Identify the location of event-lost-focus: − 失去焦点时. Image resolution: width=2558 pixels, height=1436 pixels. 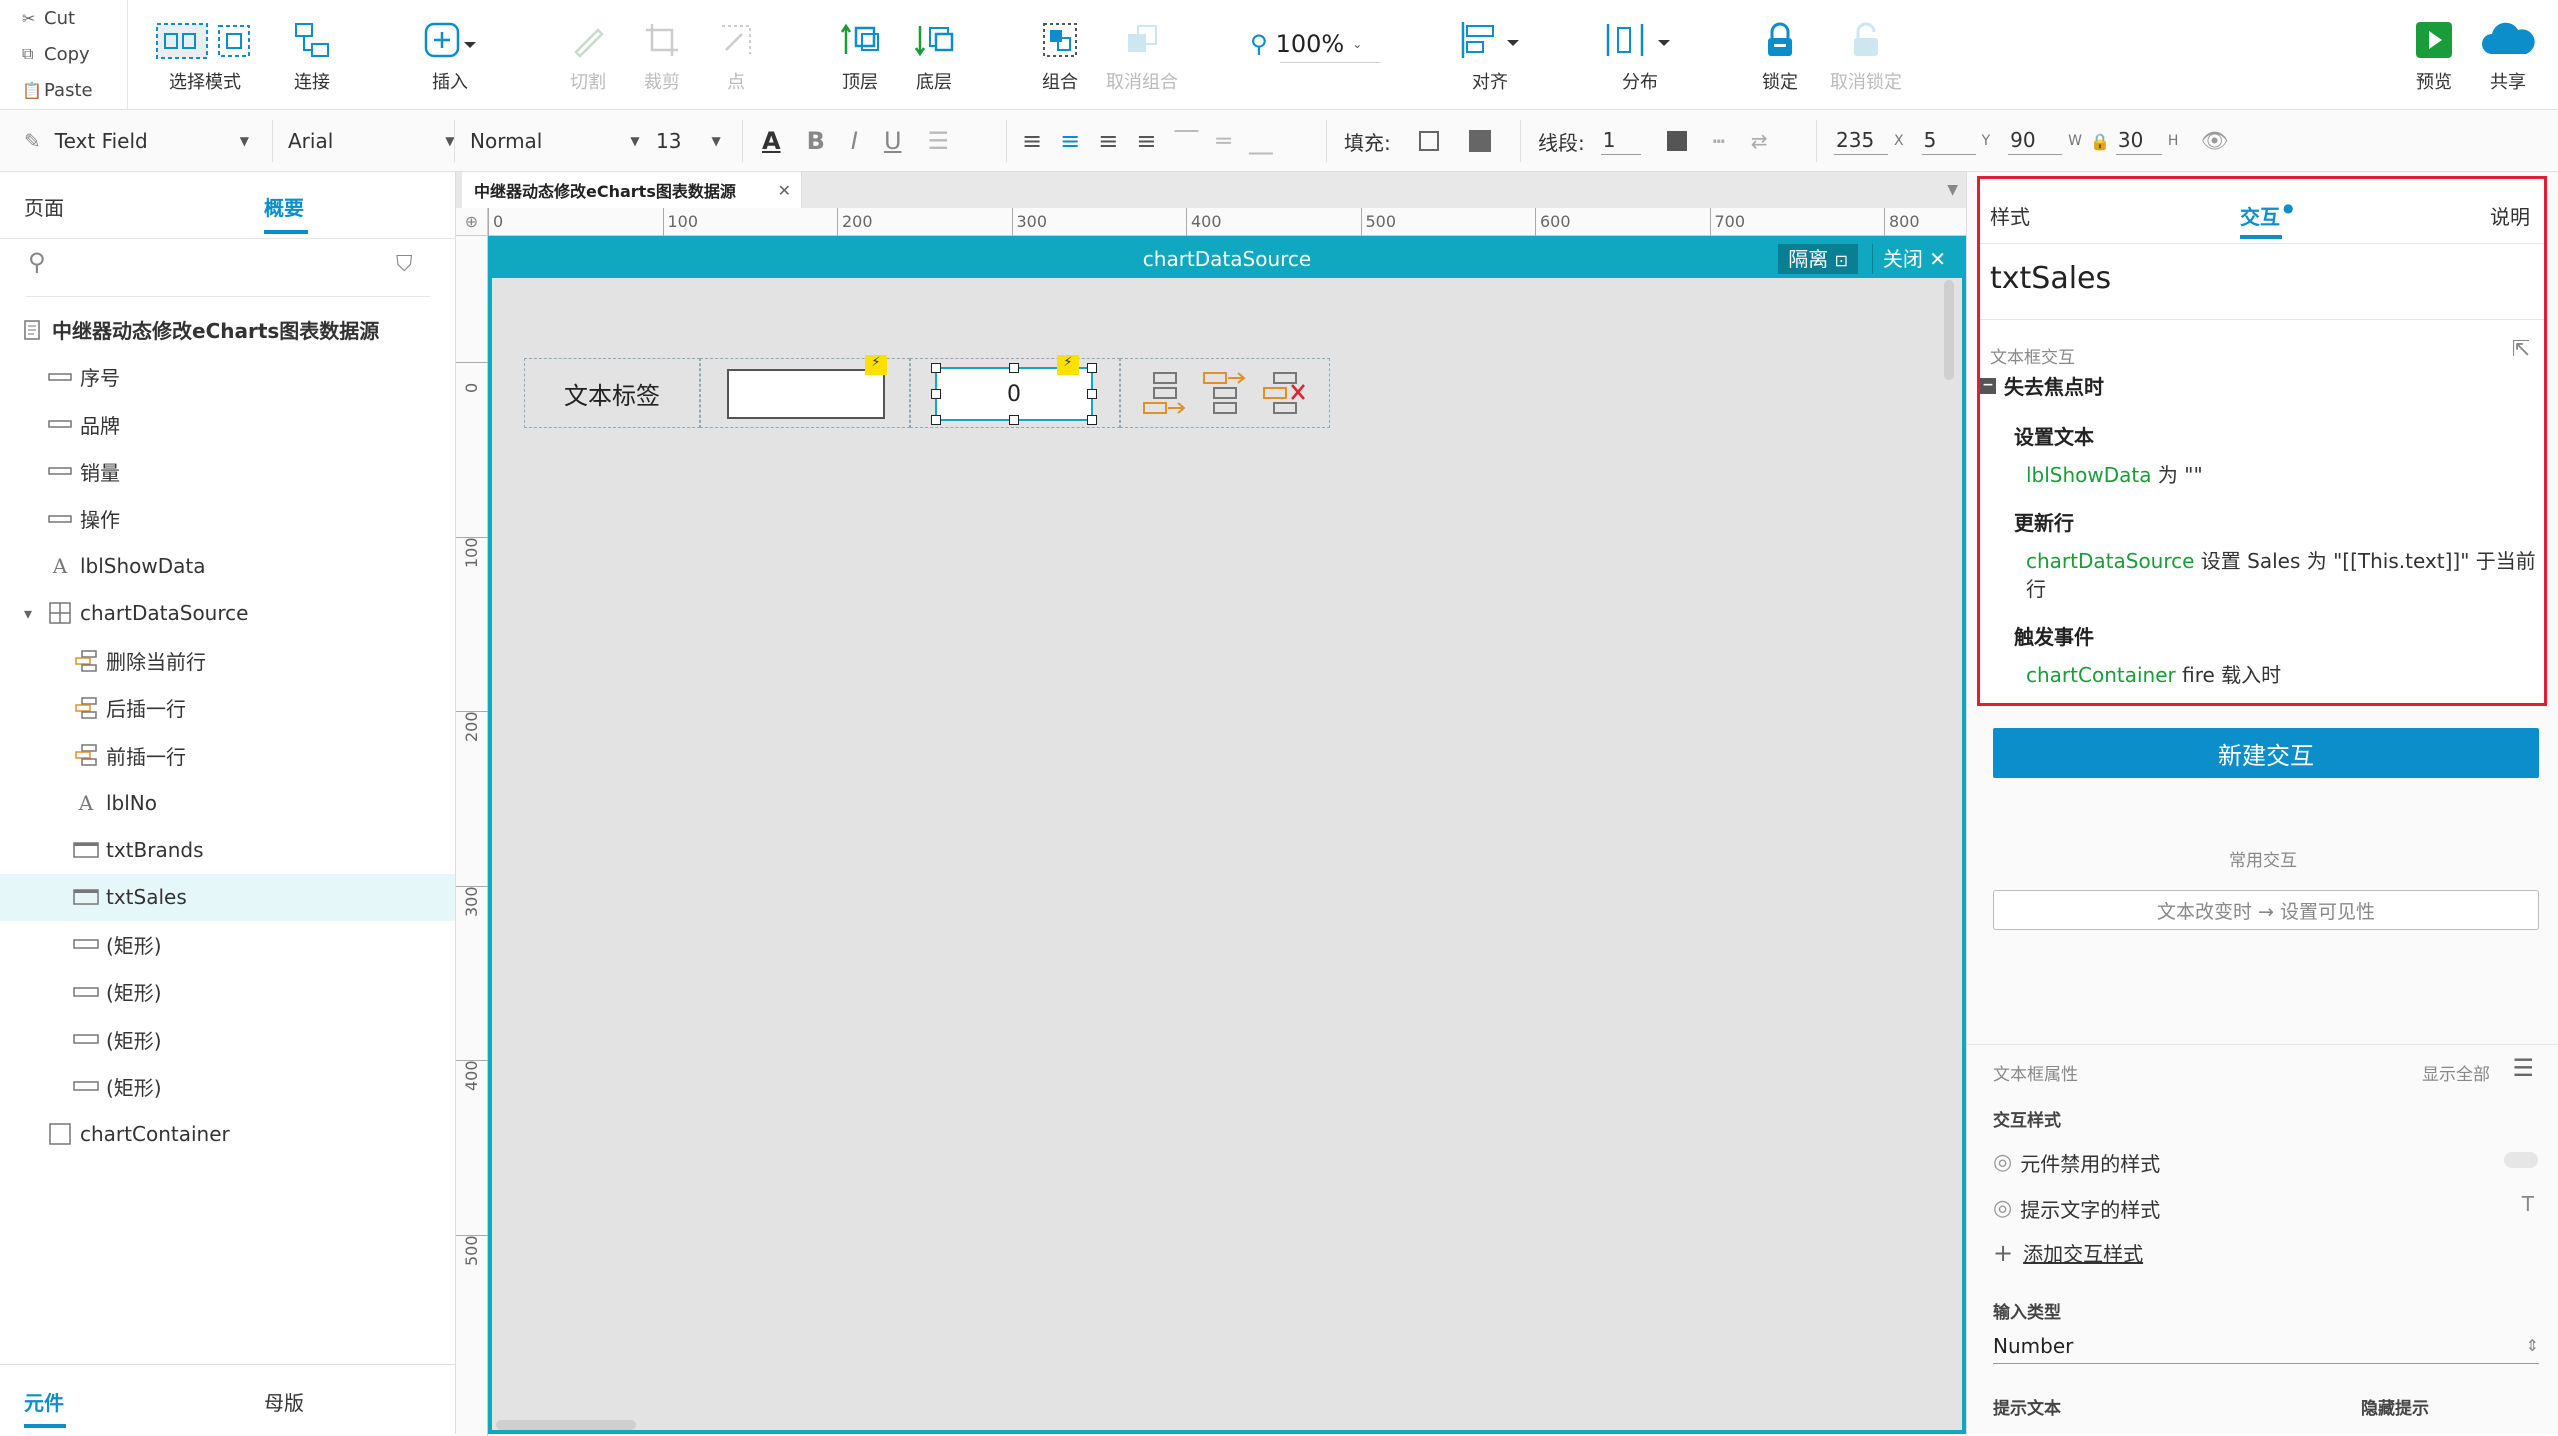
(2042, 385).